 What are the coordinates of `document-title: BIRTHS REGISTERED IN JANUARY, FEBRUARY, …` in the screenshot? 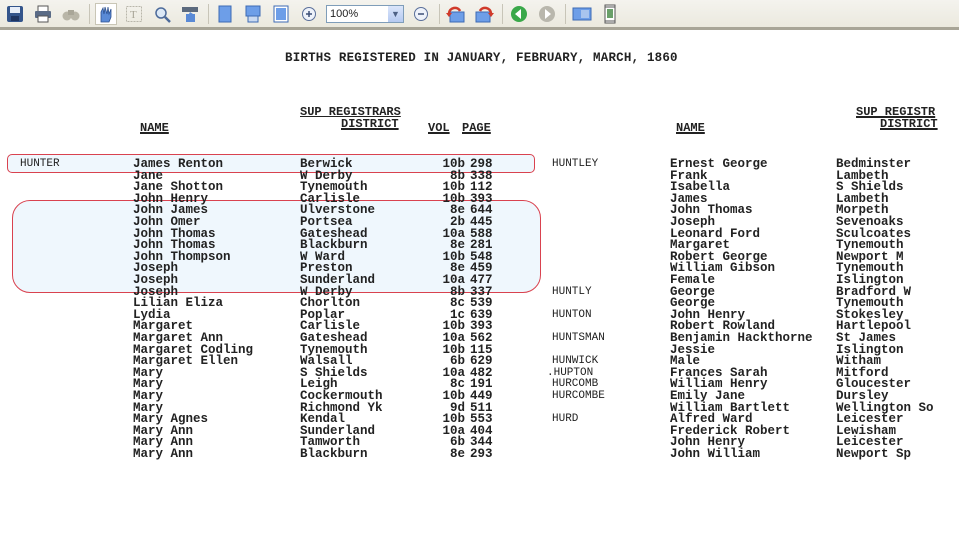 It's located at (481, 58).